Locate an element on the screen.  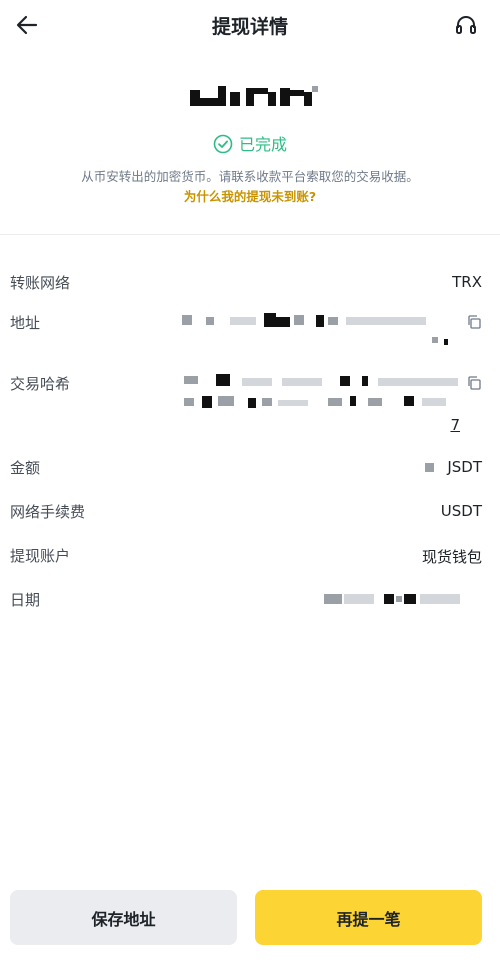
withdraw-again-button: 再提一笔 is located at coordinates (368, 917).